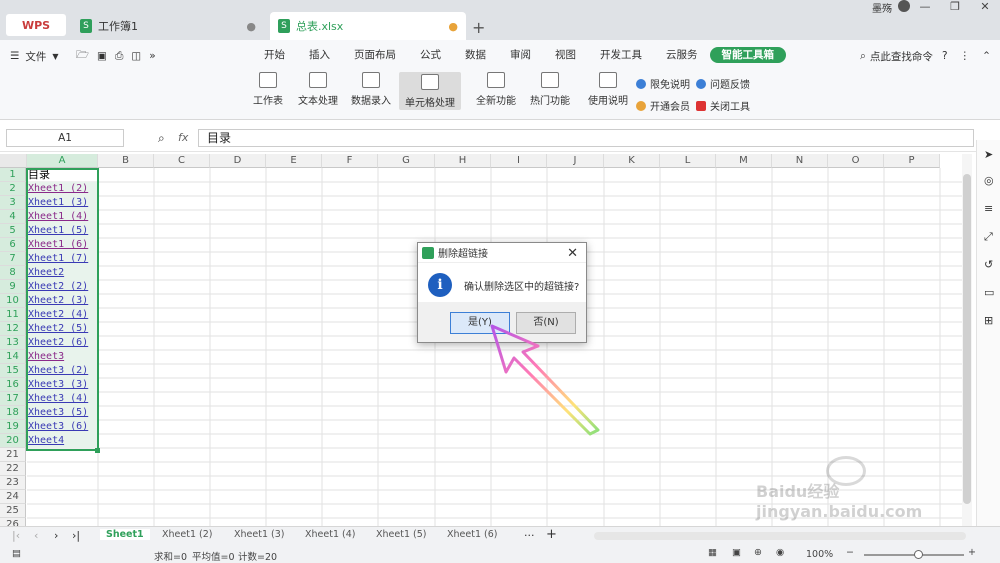  I want to click on row-header: 10, so click(13, 301).